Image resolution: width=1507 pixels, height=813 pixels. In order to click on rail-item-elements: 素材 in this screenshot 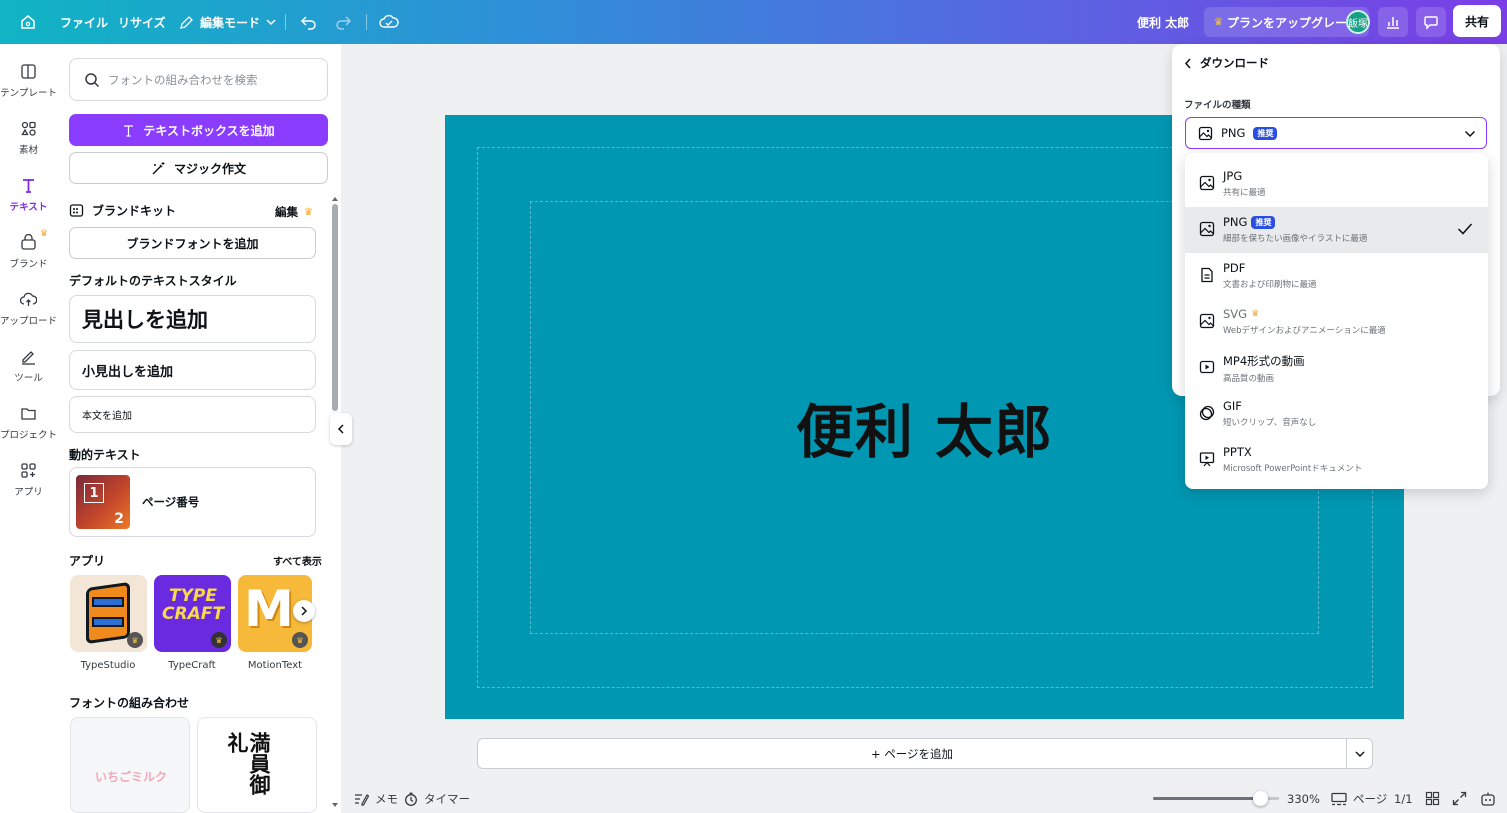, I will do `click(28, 138)`.